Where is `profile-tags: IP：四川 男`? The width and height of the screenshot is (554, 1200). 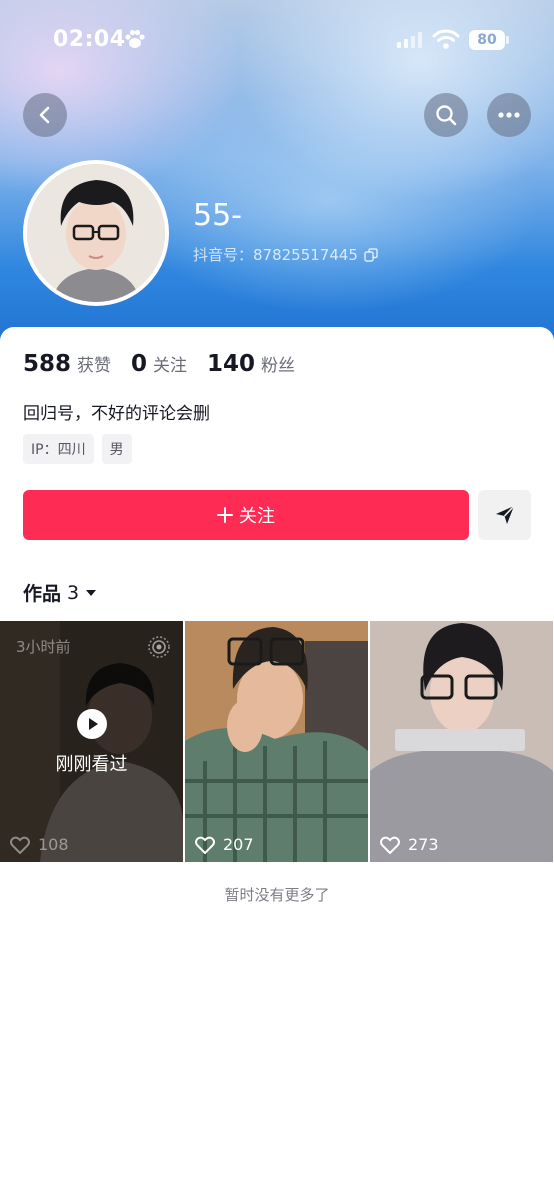 profile-tags: IP：四川 男 is located at coordinates (77, 449).